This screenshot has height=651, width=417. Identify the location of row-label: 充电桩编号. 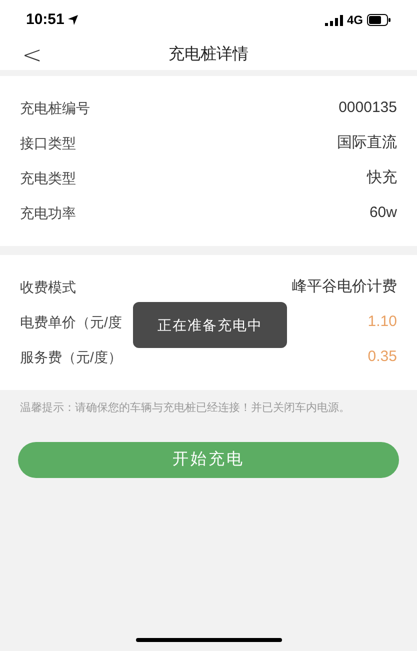
(55, 108).